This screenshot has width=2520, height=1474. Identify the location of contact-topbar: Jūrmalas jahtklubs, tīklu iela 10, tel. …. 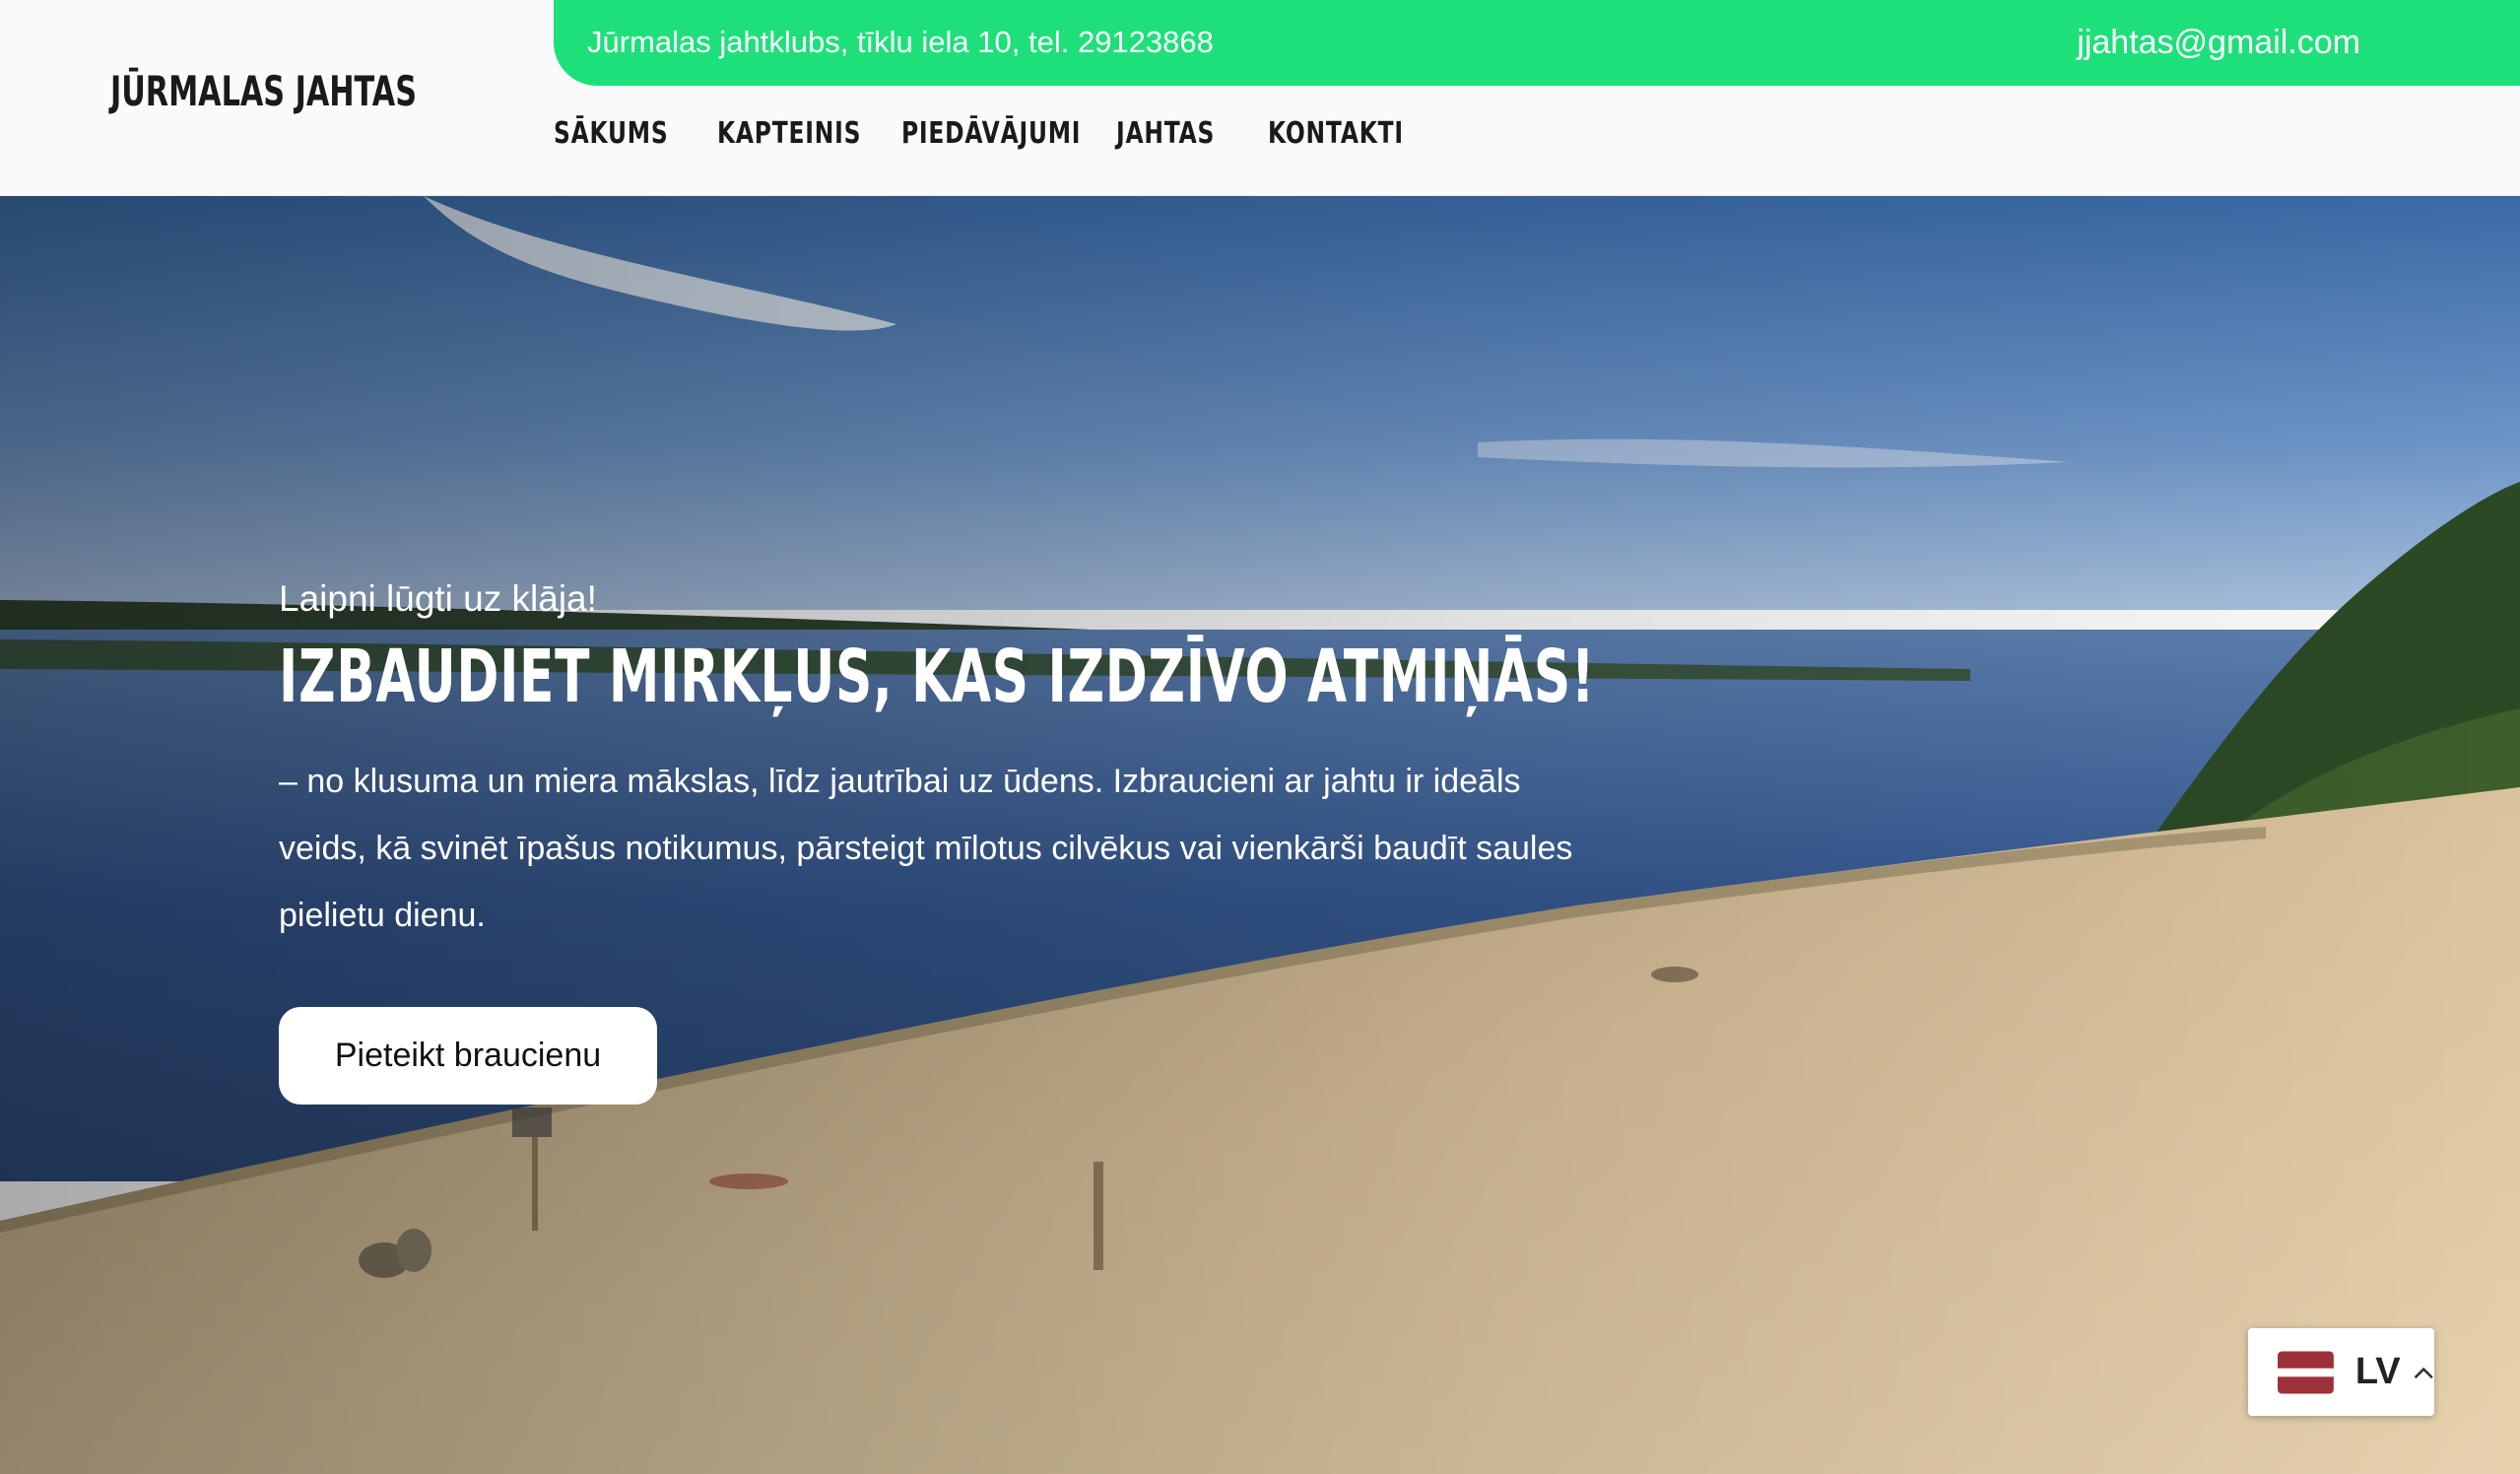
(1537, 43).